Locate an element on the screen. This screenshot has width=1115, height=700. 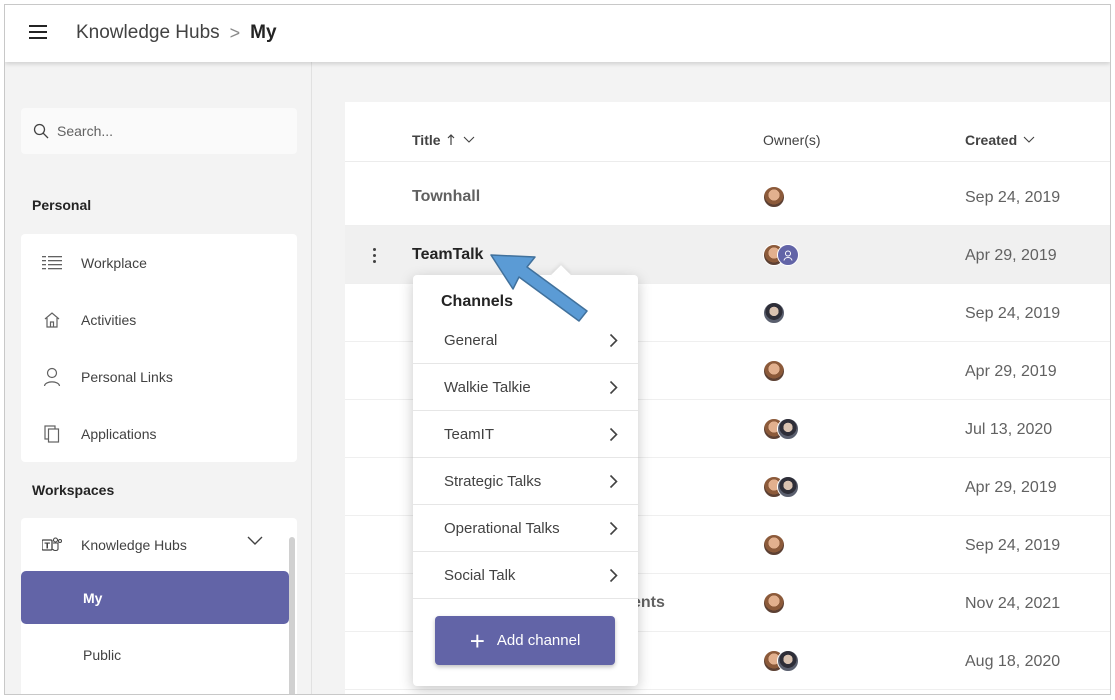
workspace-label: Knowledge Hubs is located at coordinates (134, 544).